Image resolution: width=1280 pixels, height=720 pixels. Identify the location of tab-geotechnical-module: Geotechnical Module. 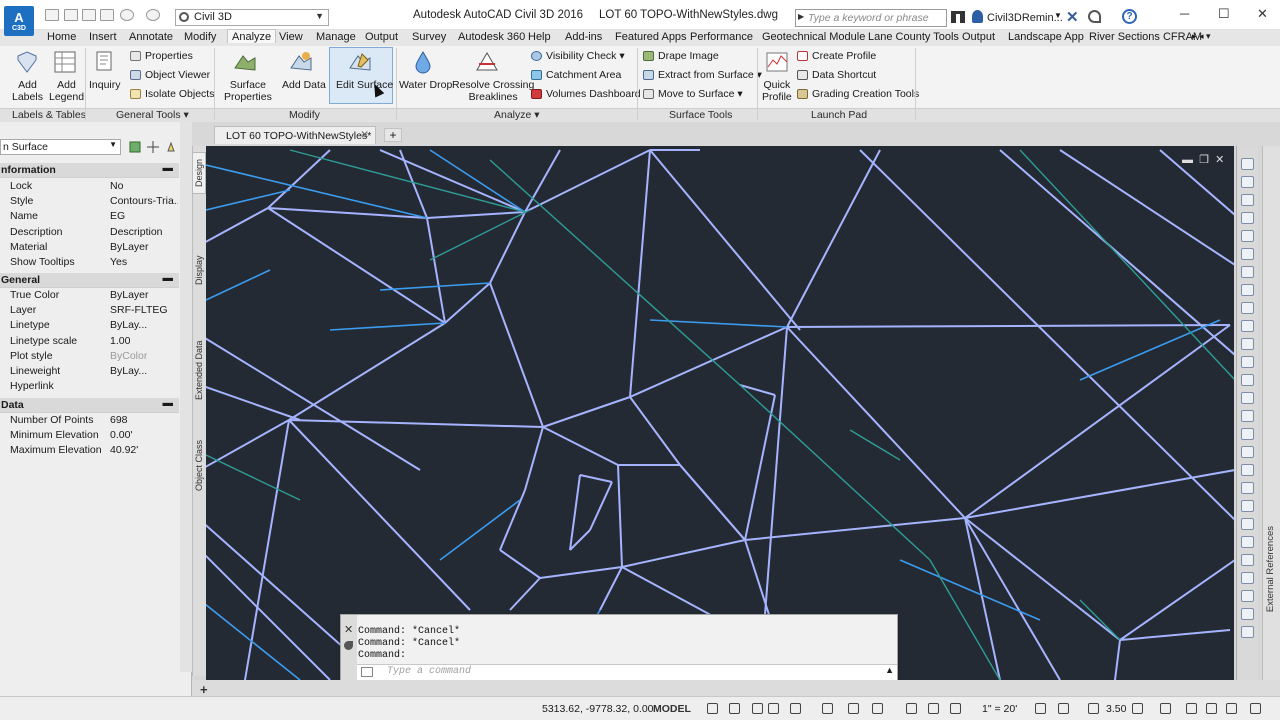
(813, 37).